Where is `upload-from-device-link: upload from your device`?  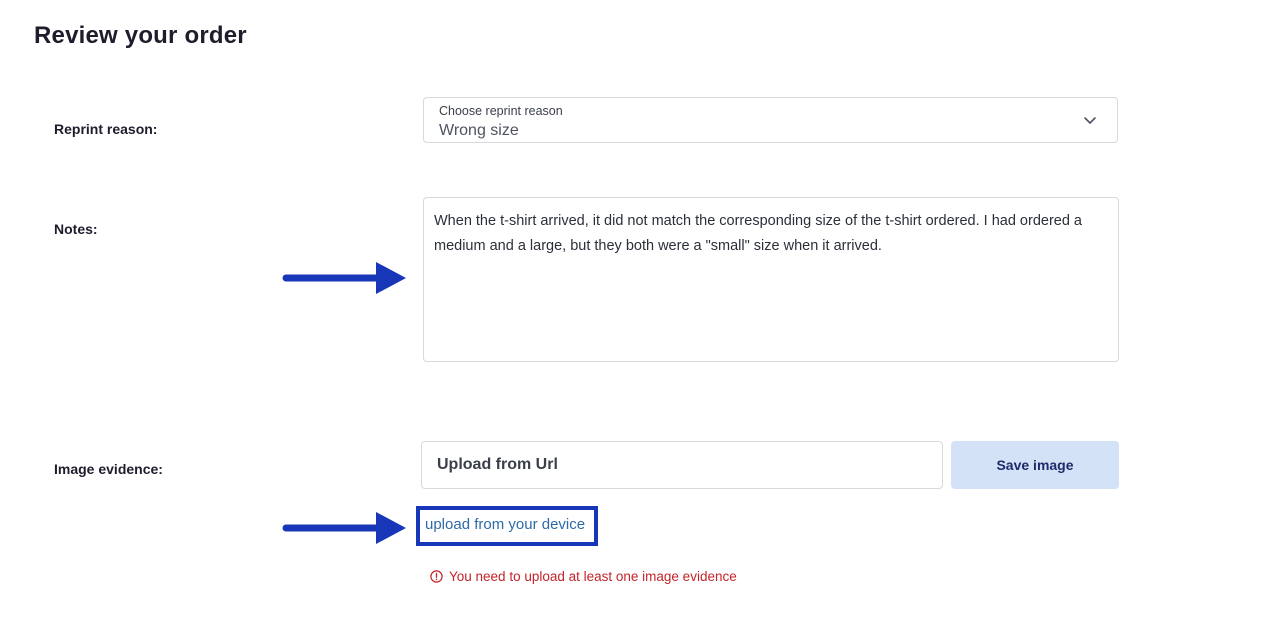 upload-from-device-link: upload from your device is located at coordinates (505, 524).